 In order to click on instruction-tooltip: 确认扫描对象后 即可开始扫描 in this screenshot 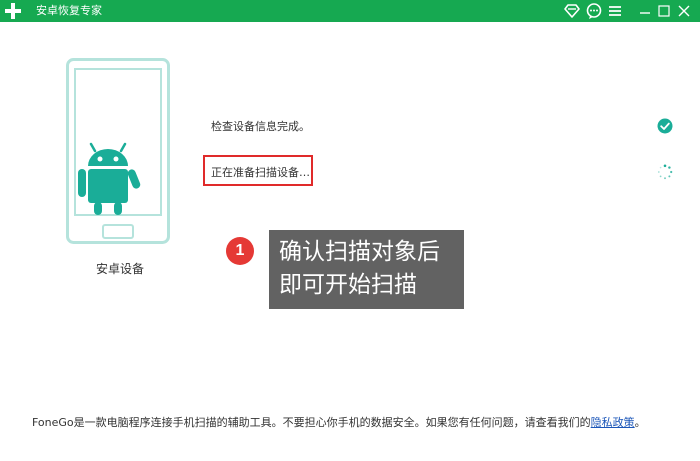, I will do `click(366, 269)`.